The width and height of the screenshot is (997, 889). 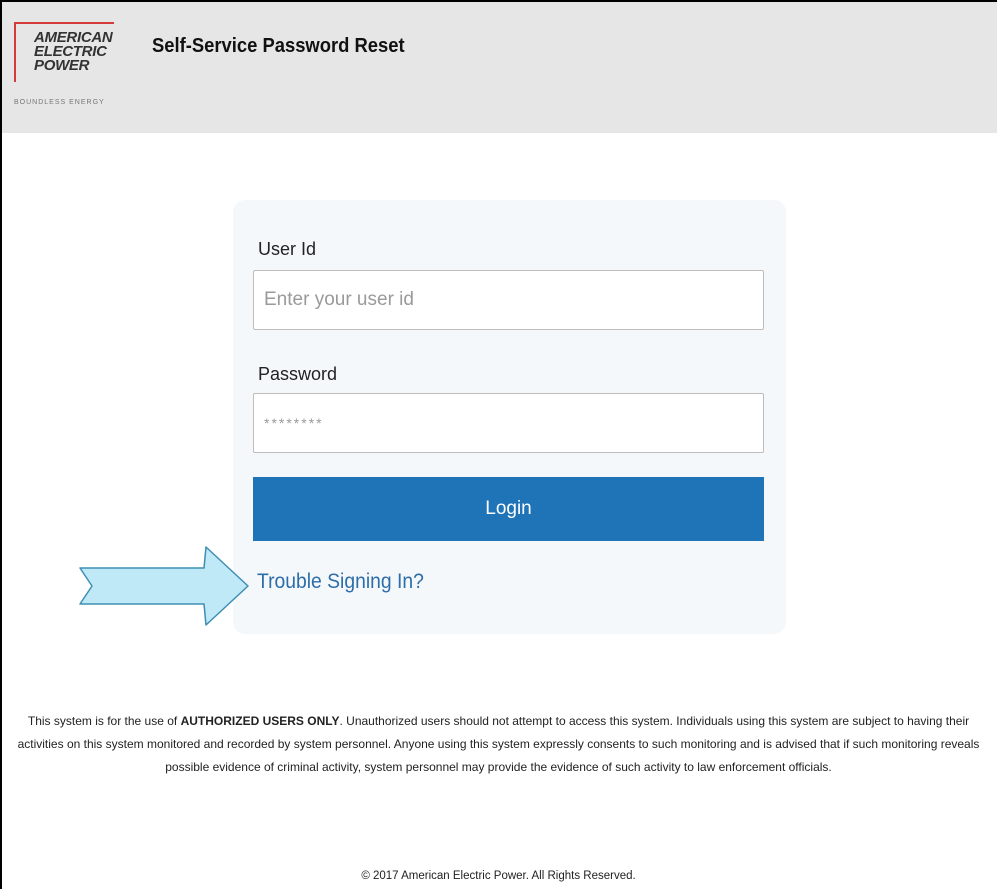 I want to click on trouble-signing-in-link: Trouble Signing In?, so click(x=340, y=582).